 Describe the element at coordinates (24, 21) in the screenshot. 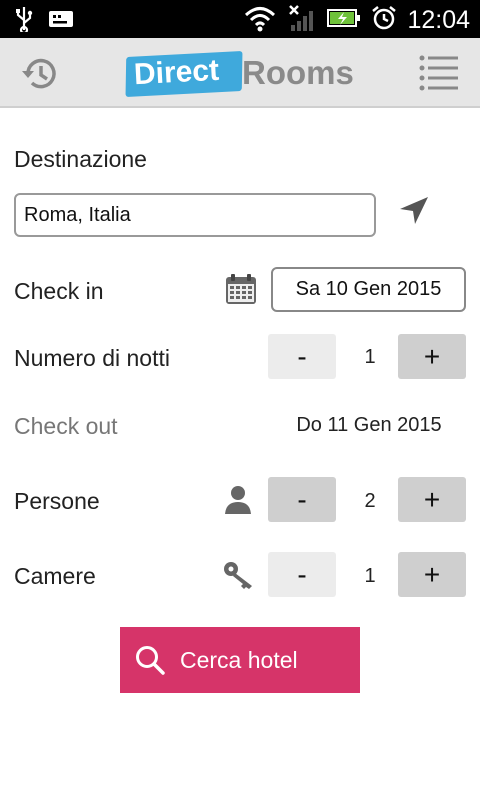

I see `usb-icon` at that location.